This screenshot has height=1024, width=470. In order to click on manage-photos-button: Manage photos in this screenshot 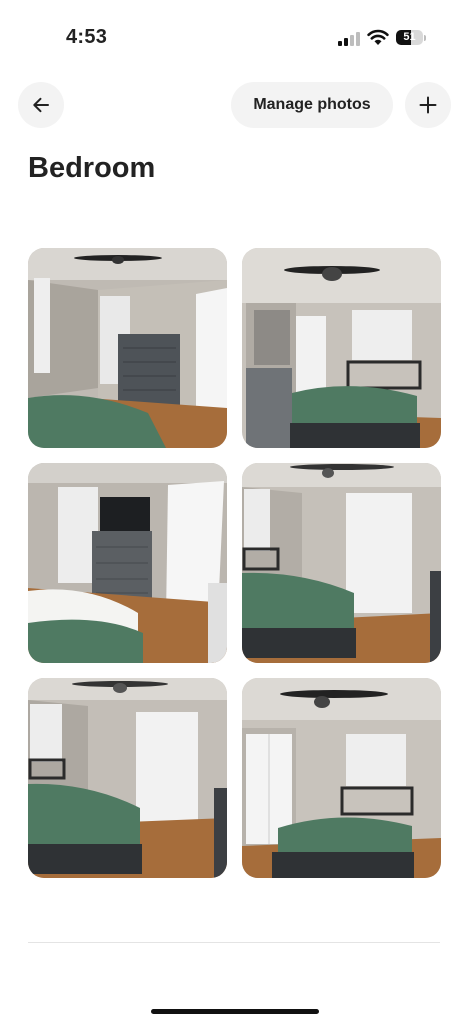, I will do `click(312, 105)`.